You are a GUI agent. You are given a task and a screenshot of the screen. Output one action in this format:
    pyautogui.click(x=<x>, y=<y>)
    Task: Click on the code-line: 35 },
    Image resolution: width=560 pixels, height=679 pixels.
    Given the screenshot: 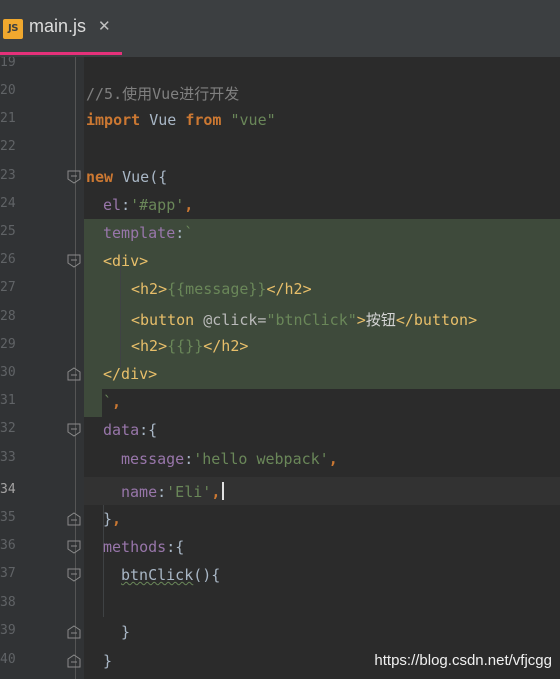 What is the action you would take?
    pyautogui.click(x=280, y=519)
    